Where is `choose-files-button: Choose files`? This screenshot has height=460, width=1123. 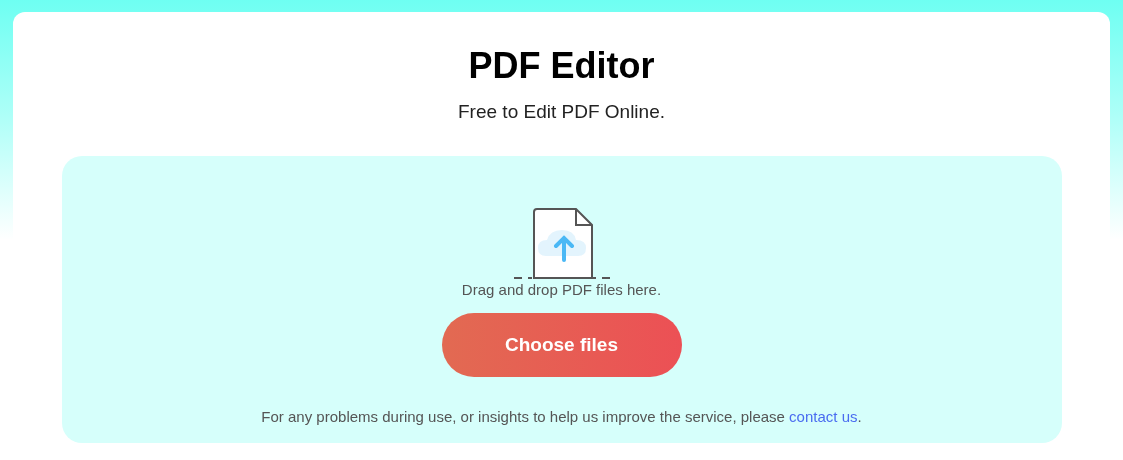 choose-files-button: Choose files is located at coordinates (561, 345).